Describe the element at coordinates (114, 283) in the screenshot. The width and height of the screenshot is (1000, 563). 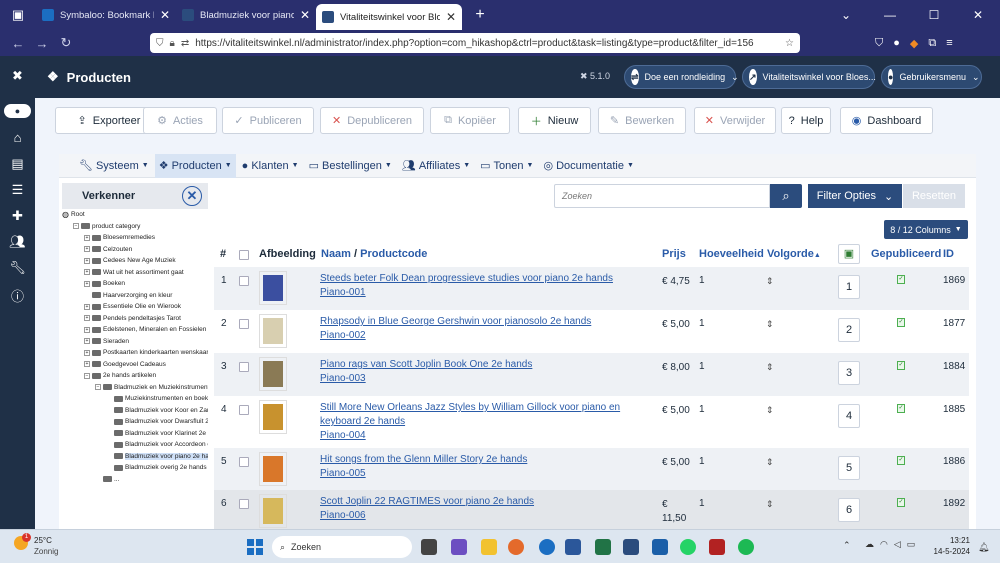
I see `tree-node-label: Boeken` at that location.